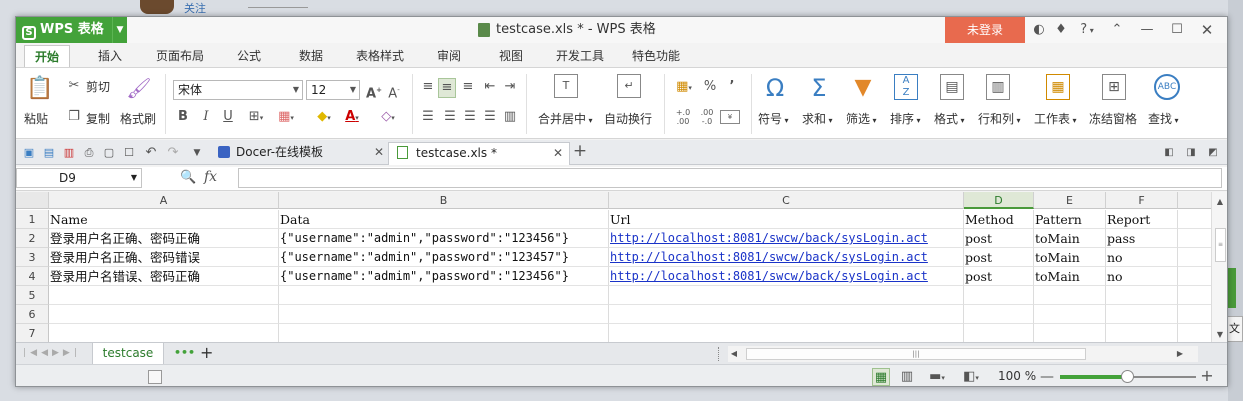 Image resolution: width=1243 pixels, height=401 pixels. Describe the element at coordinates (444, 238) in the screenshot. I see `table-cell: {"username":"admin","password":"123456"}` at that location.